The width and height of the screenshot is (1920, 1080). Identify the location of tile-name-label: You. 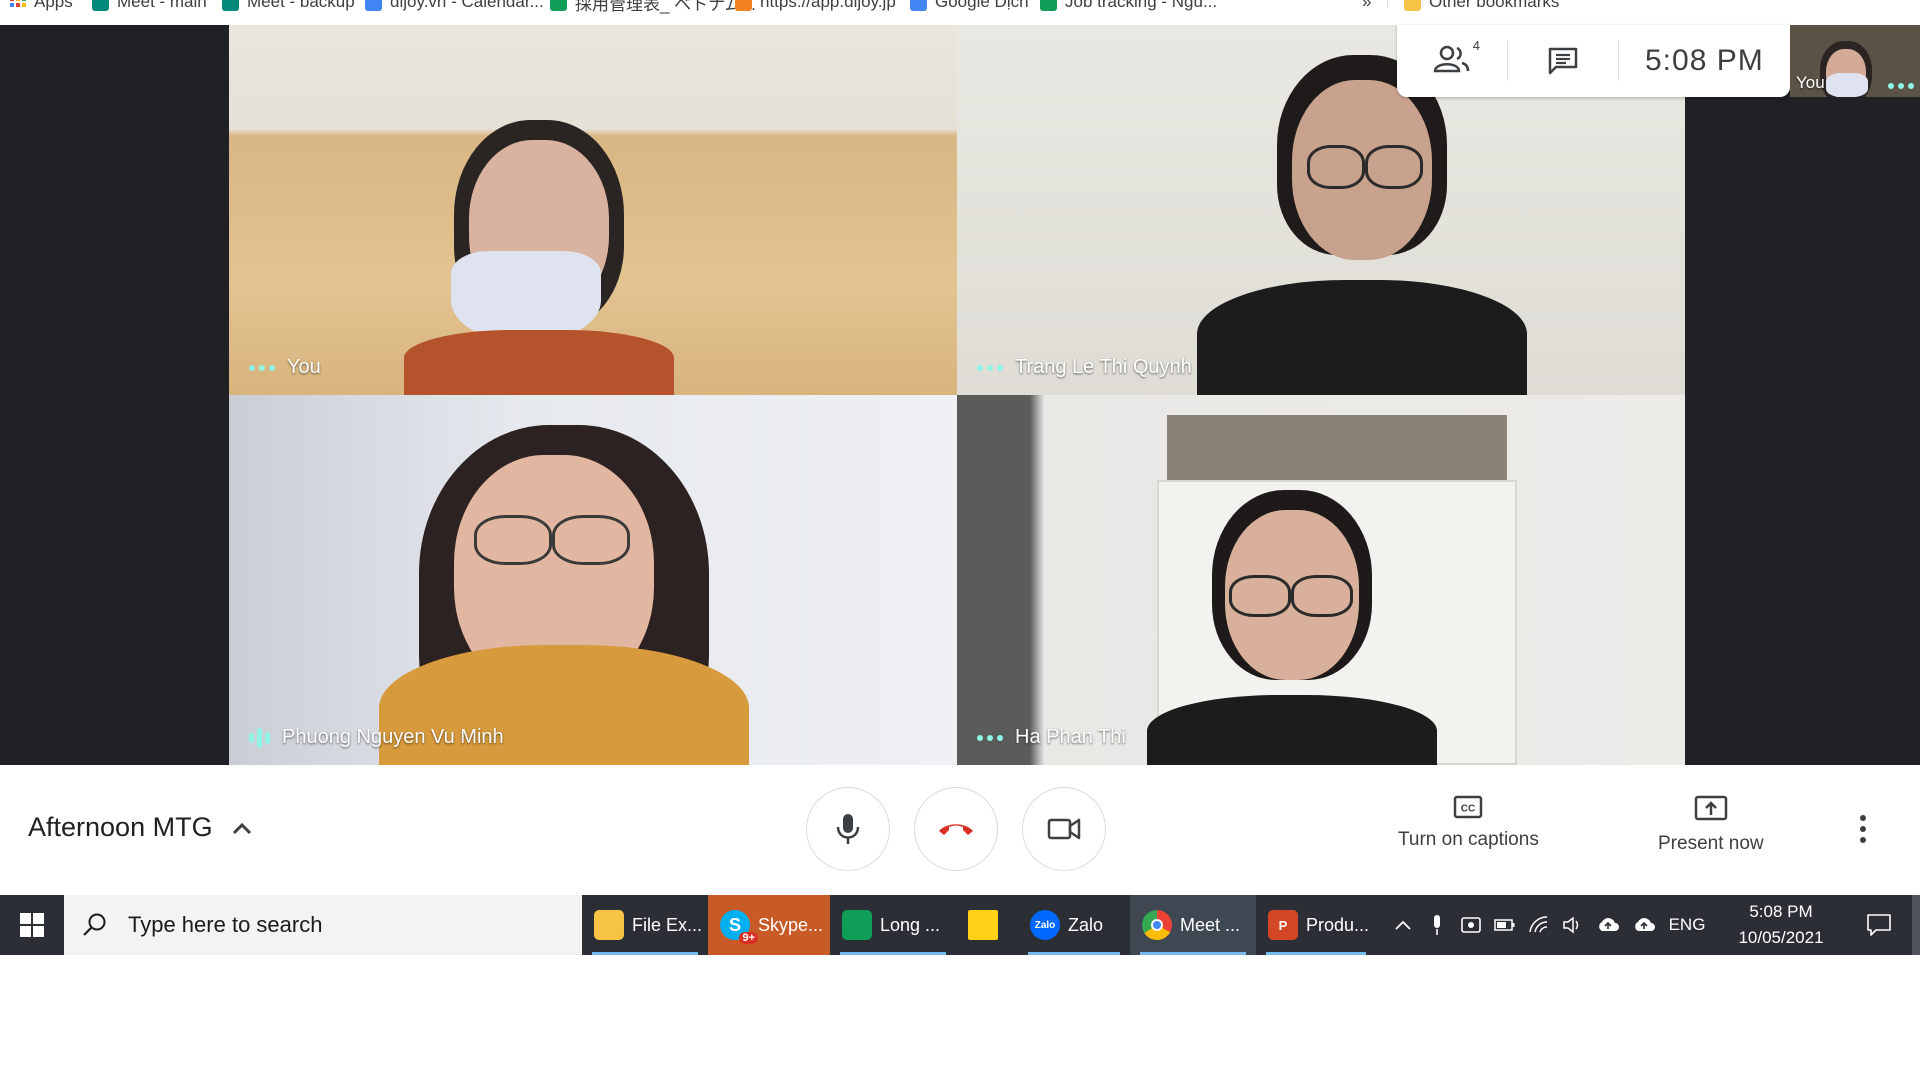
(285, 367).